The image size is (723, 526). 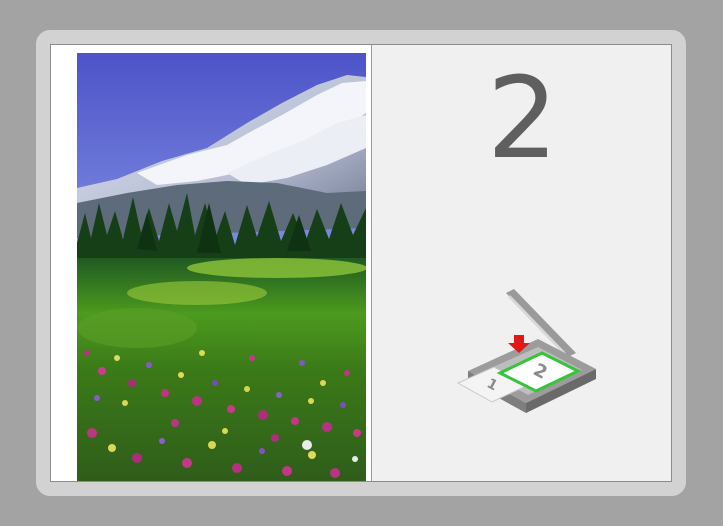 I want to click on step-number: 2, so click(x=522, y=119).